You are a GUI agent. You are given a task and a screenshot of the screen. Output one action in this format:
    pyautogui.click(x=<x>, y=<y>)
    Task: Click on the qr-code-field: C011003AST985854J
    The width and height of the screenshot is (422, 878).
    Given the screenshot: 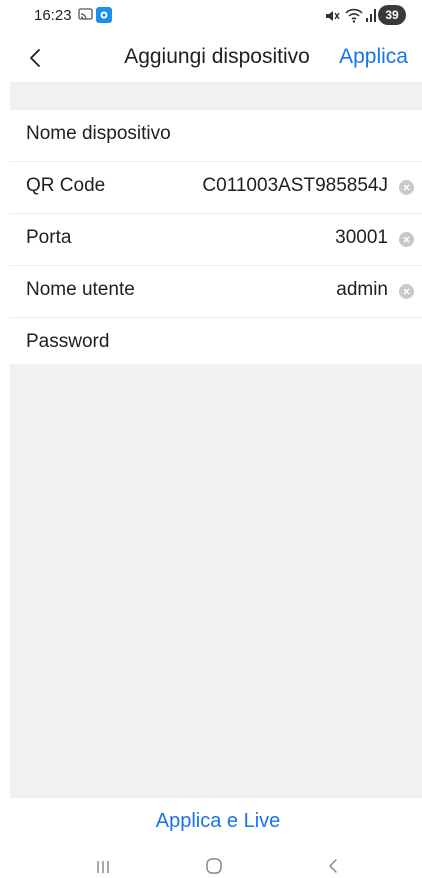 What is the action you would take?
    pyautogui.click(x=295, y=186)
    